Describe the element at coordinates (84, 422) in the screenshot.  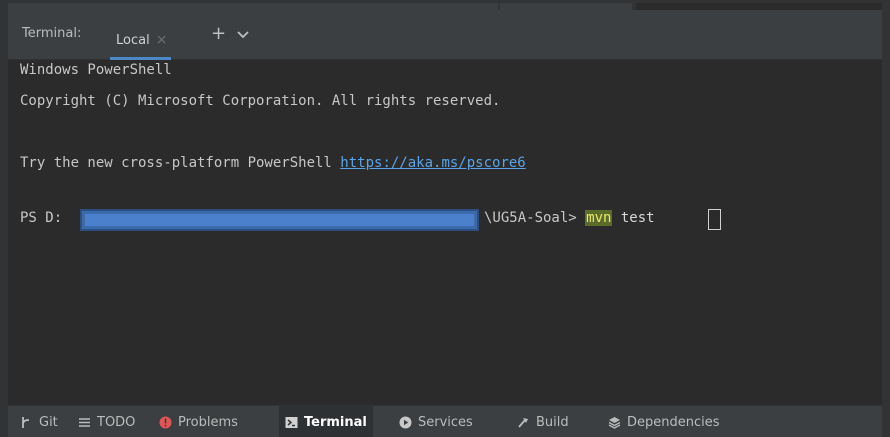
I see `list-icon` at that location.